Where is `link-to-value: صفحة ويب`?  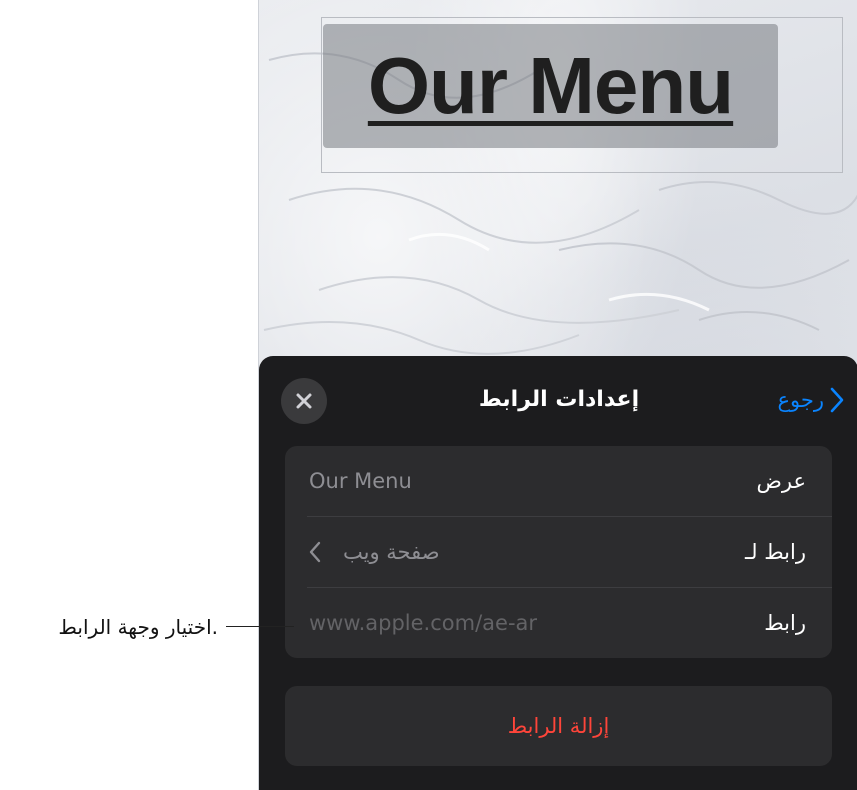 link-to-value: صفحة ويب is located at coordinates (374, 552).